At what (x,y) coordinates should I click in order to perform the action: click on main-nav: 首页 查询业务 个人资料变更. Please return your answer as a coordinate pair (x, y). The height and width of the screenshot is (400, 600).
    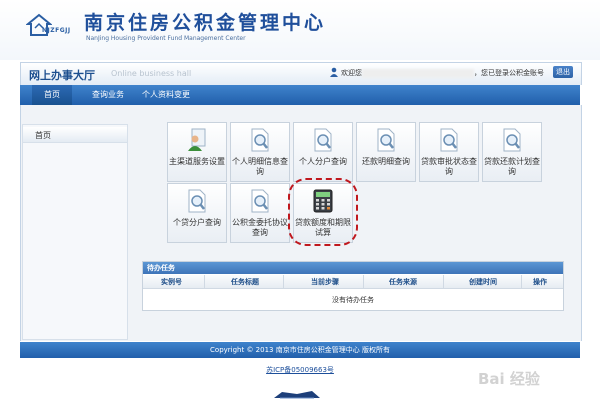
    Looking at the image, I should click on (300, 95).